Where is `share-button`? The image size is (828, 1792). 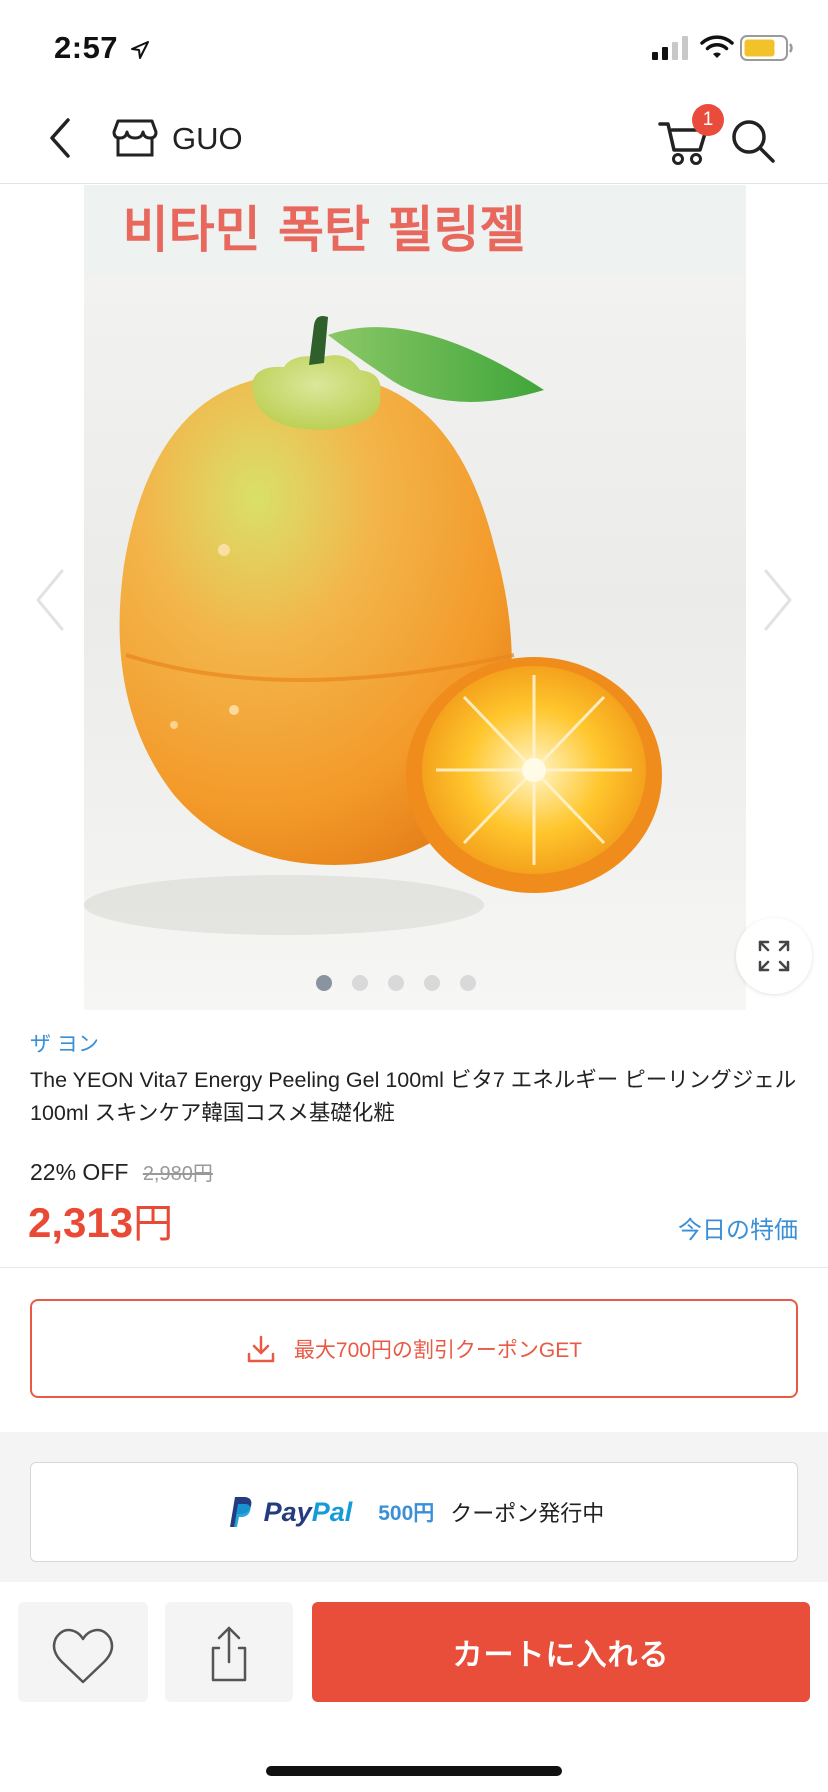
share-button is located at coordinates (229, 1652).